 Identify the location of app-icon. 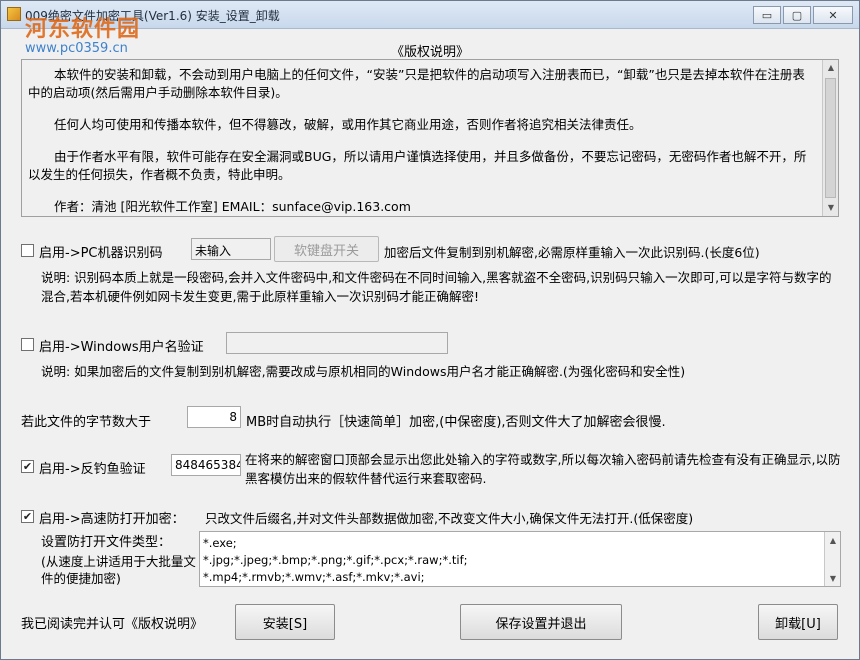
(14, 14).